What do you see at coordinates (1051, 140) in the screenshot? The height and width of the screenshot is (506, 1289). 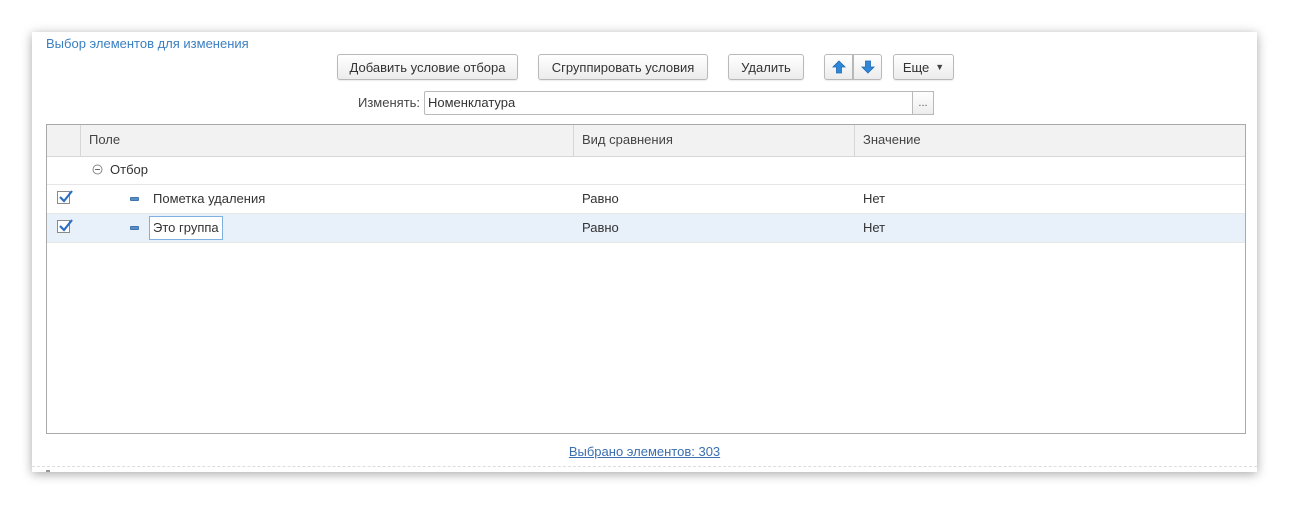 I see `header-value: Значение` at bounding box center [1051, 140].